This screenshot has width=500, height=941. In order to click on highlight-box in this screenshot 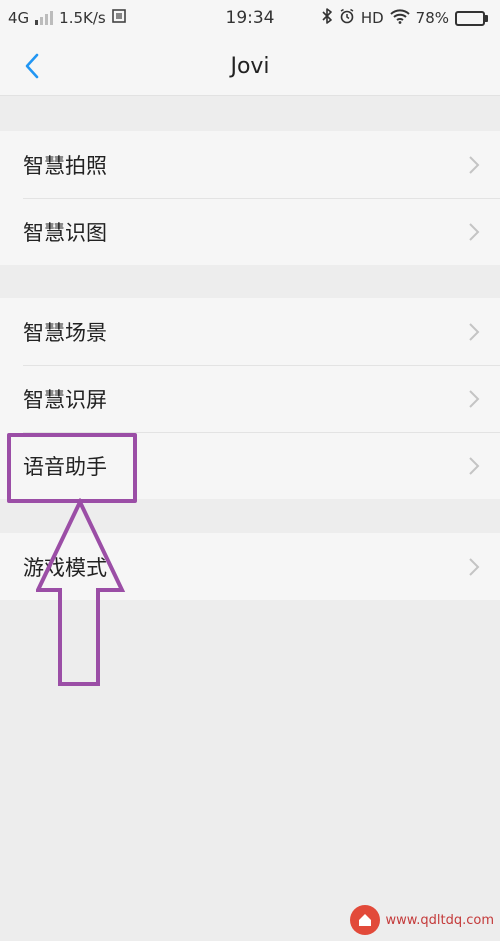, I will do `click(72, 468)`.